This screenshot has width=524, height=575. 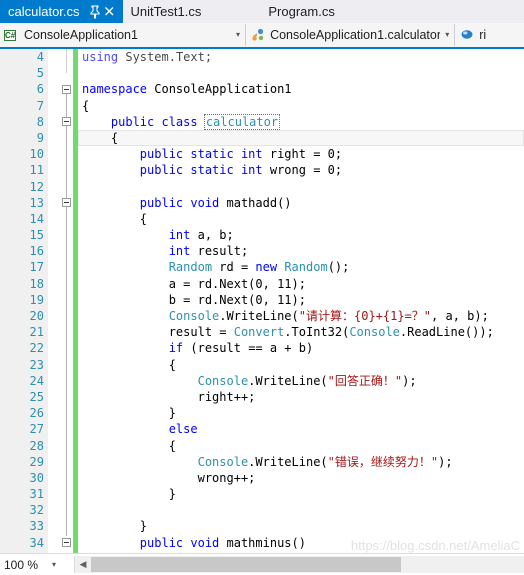 I want to click on tab-unittest1-cs: UnitTest1.cs, so click(x=169, y=11).